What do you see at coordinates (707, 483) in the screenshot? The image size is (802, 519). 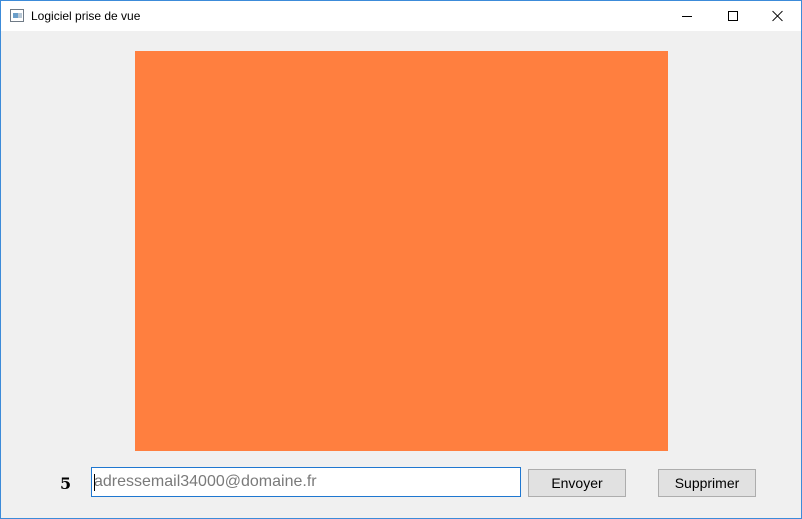 I see `delete-button: Supprimer` at bounding box center [707, 483].